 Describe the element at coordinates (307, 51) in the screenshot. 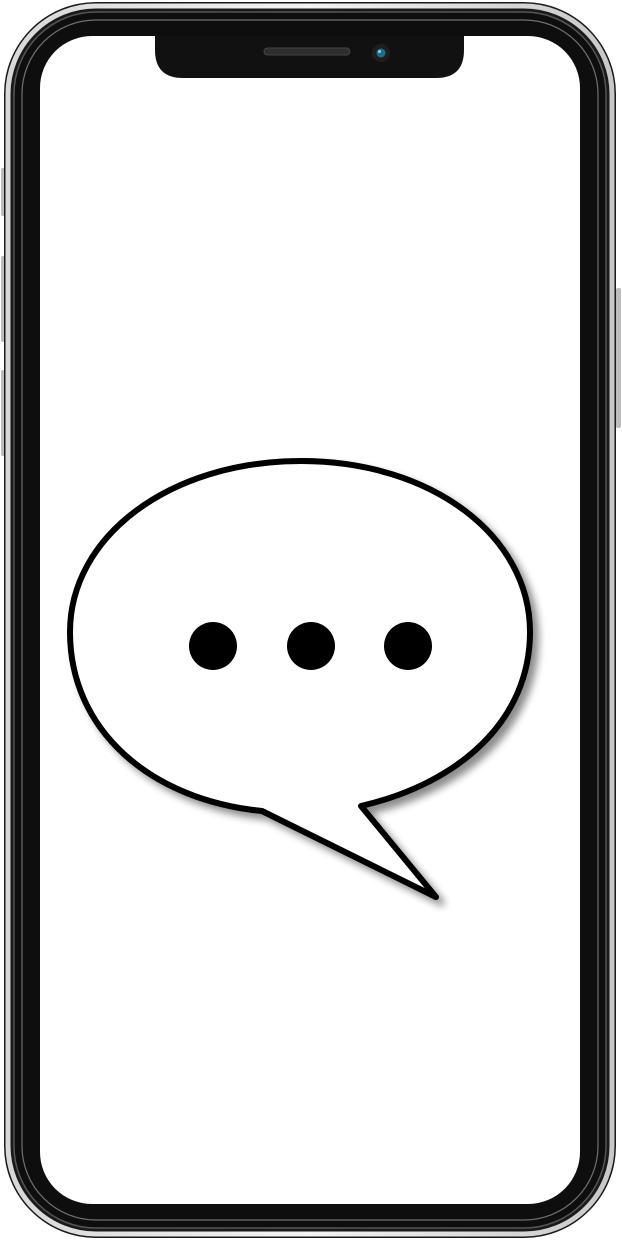

I see `earpiece-speaker` at that location.